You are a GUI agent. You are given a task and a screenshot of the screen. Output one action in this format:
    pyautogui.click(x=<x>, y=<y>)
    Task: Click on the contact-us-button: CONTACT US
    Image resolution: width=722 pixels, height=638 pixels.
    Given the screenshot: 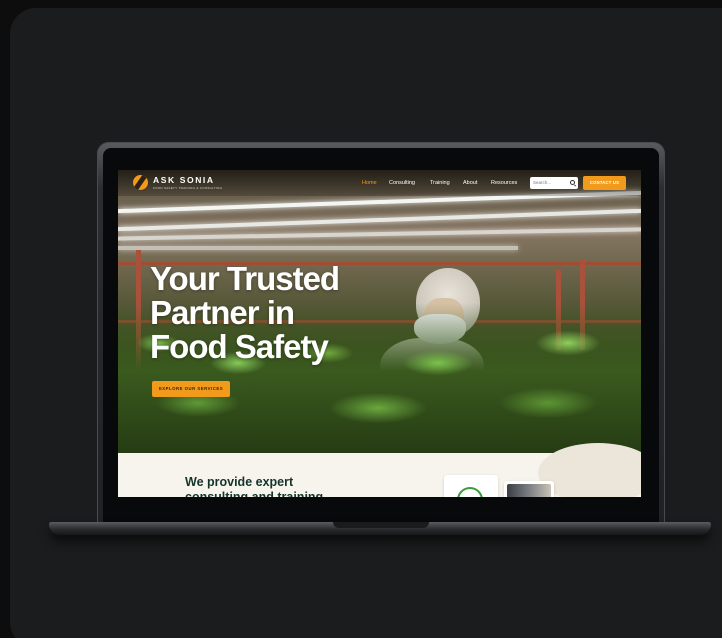 What is the action you would take?
    pyautogui.click(x=604, y=183)
    